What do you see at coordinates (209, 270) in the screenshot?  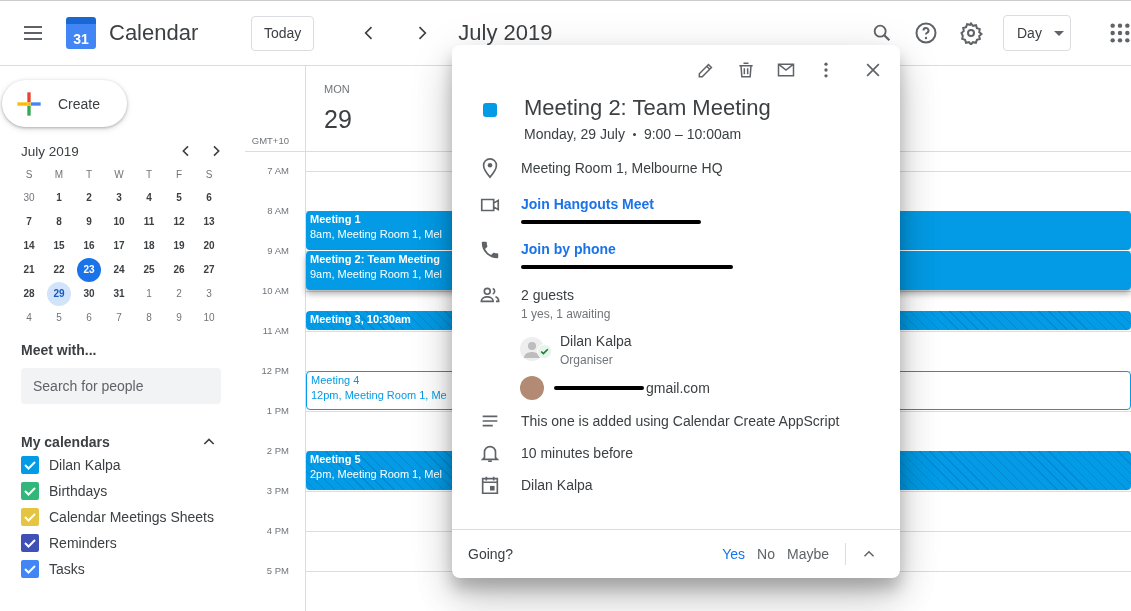 I see `mini-calendar-day: 27` at bounding box center [209, 270].